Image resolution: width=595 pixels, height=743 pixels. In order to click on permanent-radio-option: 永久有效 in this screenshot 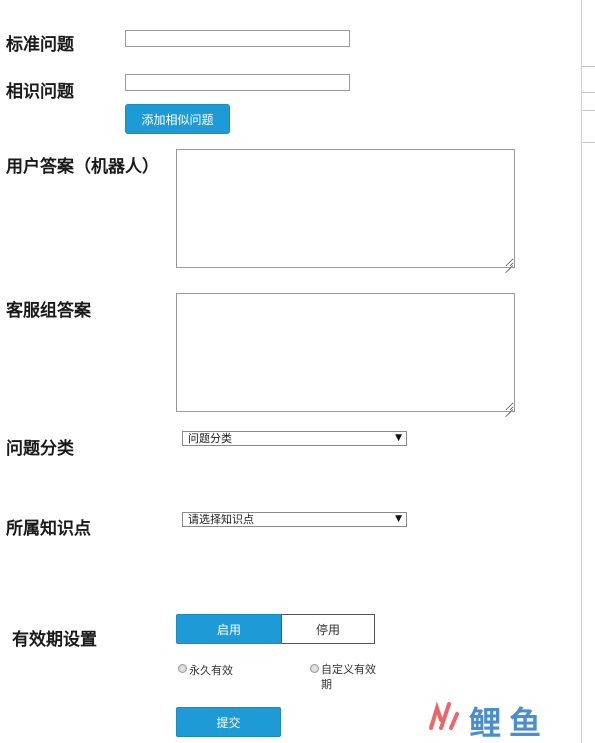, I will do `click(205, 670)`.